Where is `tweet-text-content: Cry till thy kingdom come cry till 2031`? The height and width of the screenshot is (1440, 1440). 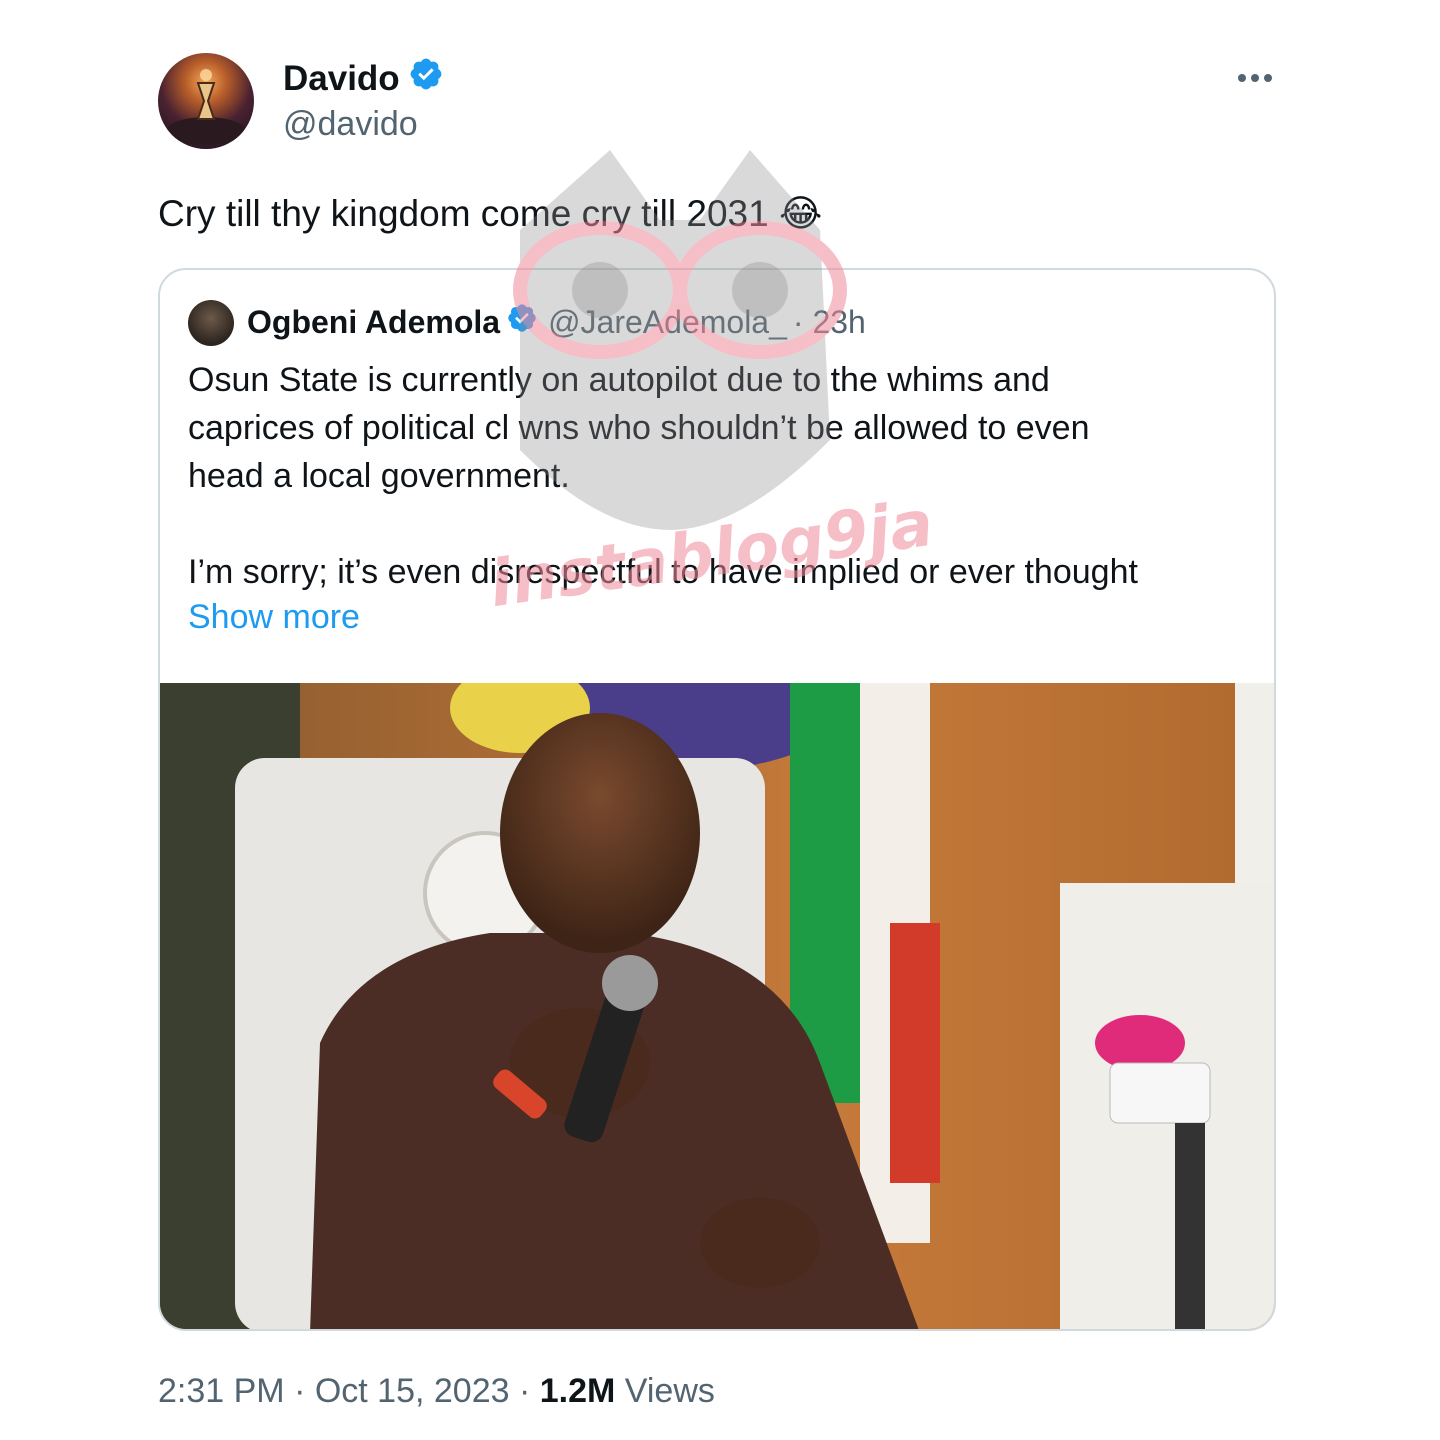
tweet-text-content: Cry till thy kingdom come cry till 2031 is located at coordinates (463, 213).